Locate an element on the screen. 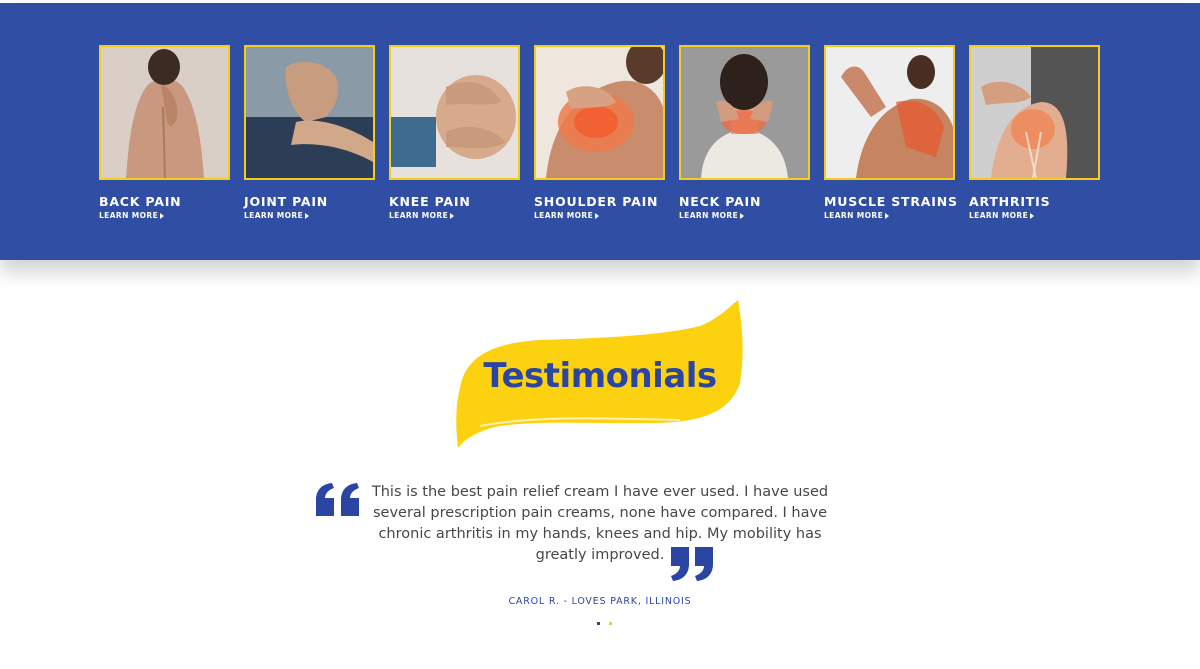 The height and width of the screenshot is (669, 1200). open-quote-icon is located at coordinates (337, 499).